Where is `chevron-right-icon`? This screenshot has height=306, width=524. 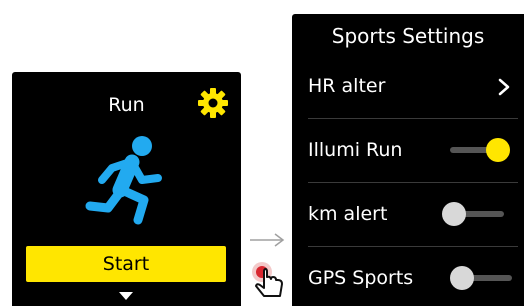
chevron-right-icon is located at coordinates (504, 87).